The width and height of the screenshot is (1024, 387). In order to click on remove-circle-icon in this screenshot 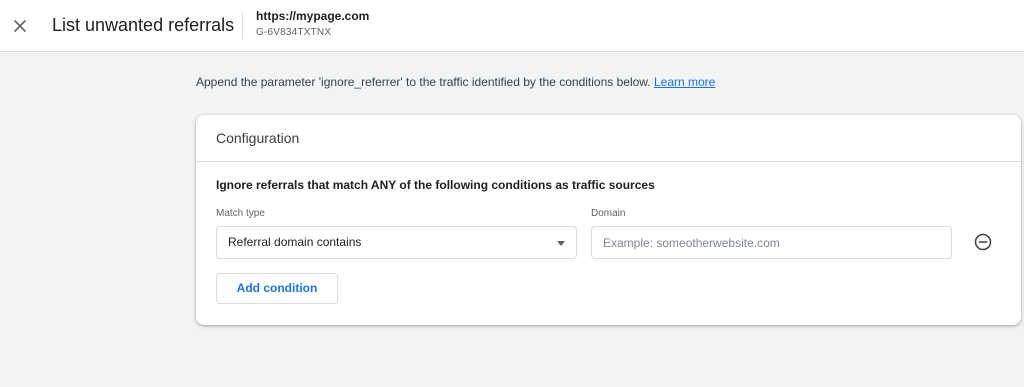, I will do `click(983, 242)`.